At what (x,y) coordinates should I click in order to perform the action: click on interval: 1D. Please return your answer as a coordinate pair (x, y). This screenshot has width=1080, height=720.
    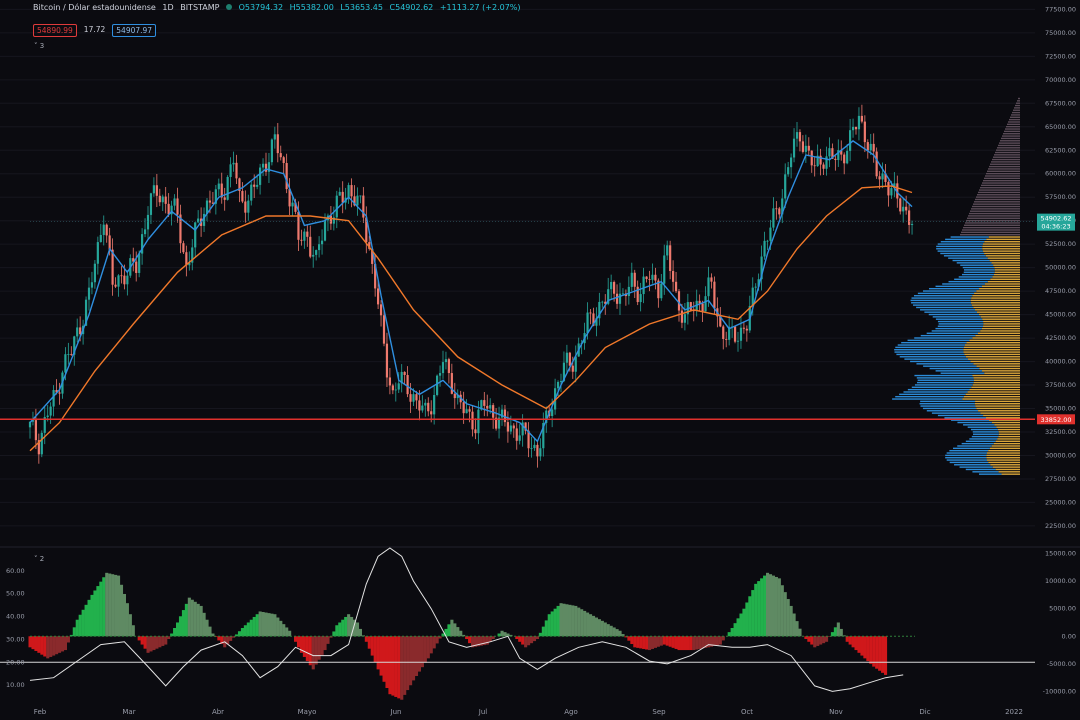
    Looking at the image, I should click on (168, 7).